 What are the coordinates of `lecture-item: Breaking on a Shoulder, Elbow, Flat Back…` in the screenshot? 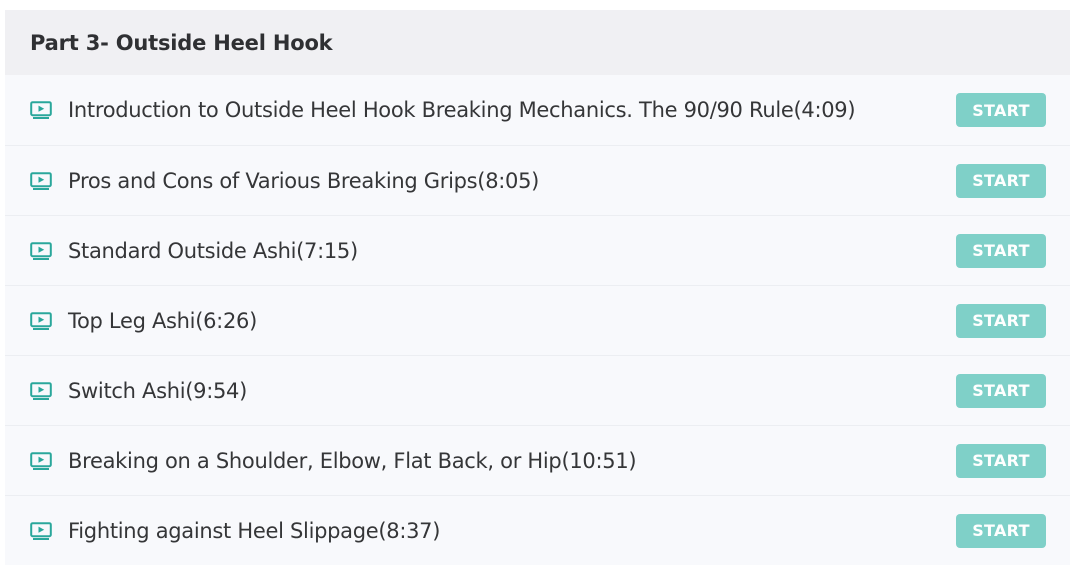 It's located at (537, 460).